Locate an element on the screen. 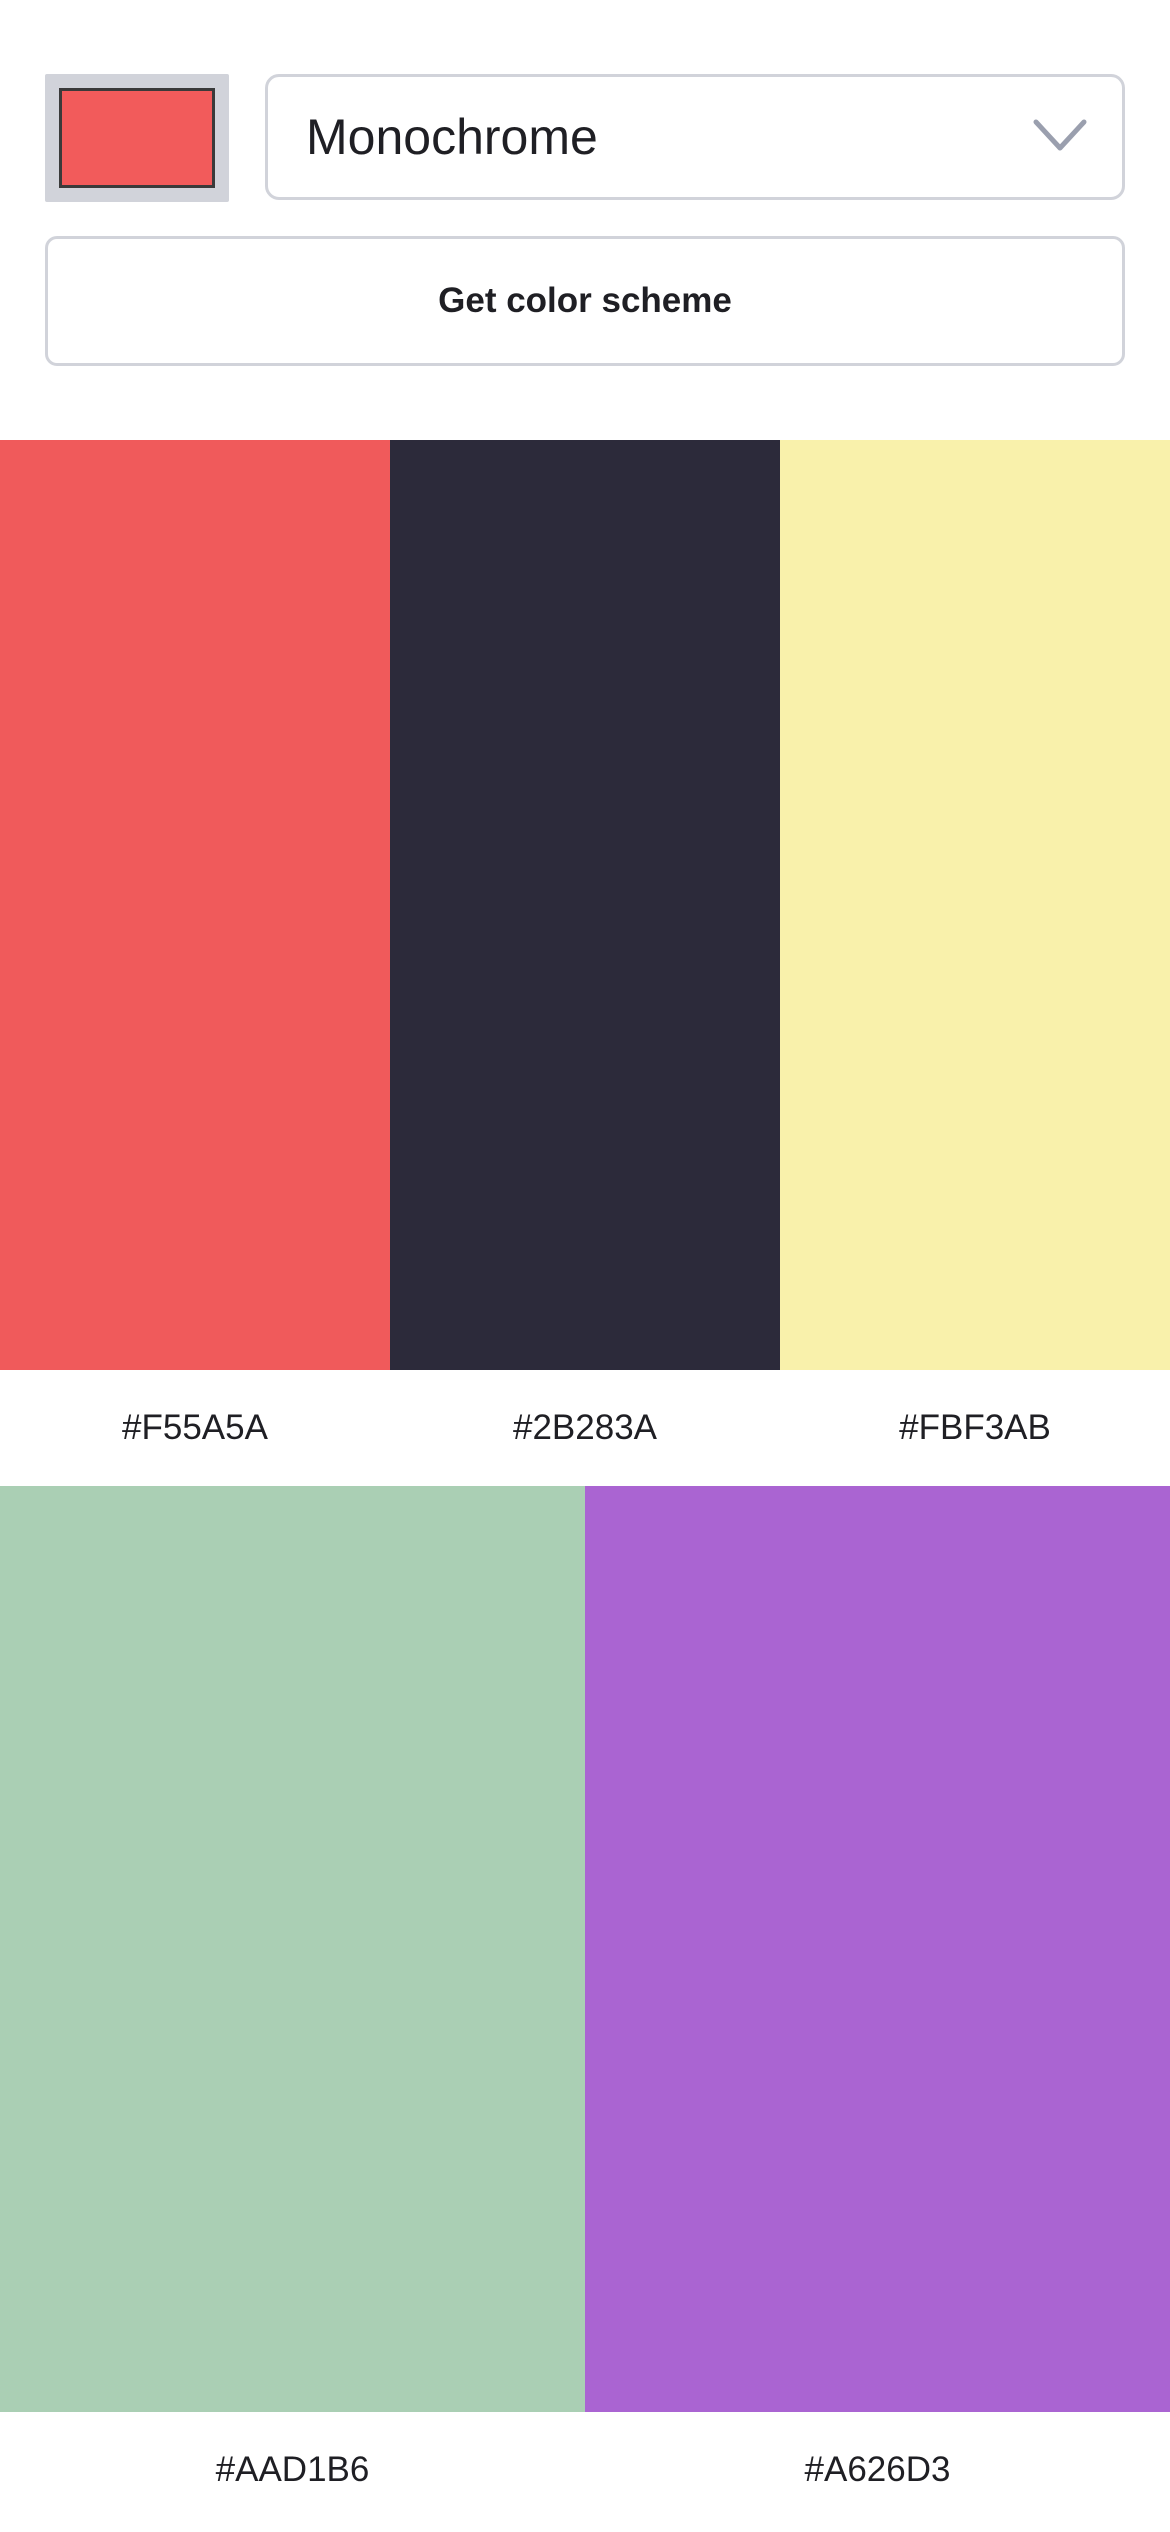 The height and width of the screenshot is (2532, 1170). palette-color-3: #FBF3AB is located at coordinates (975, 963).